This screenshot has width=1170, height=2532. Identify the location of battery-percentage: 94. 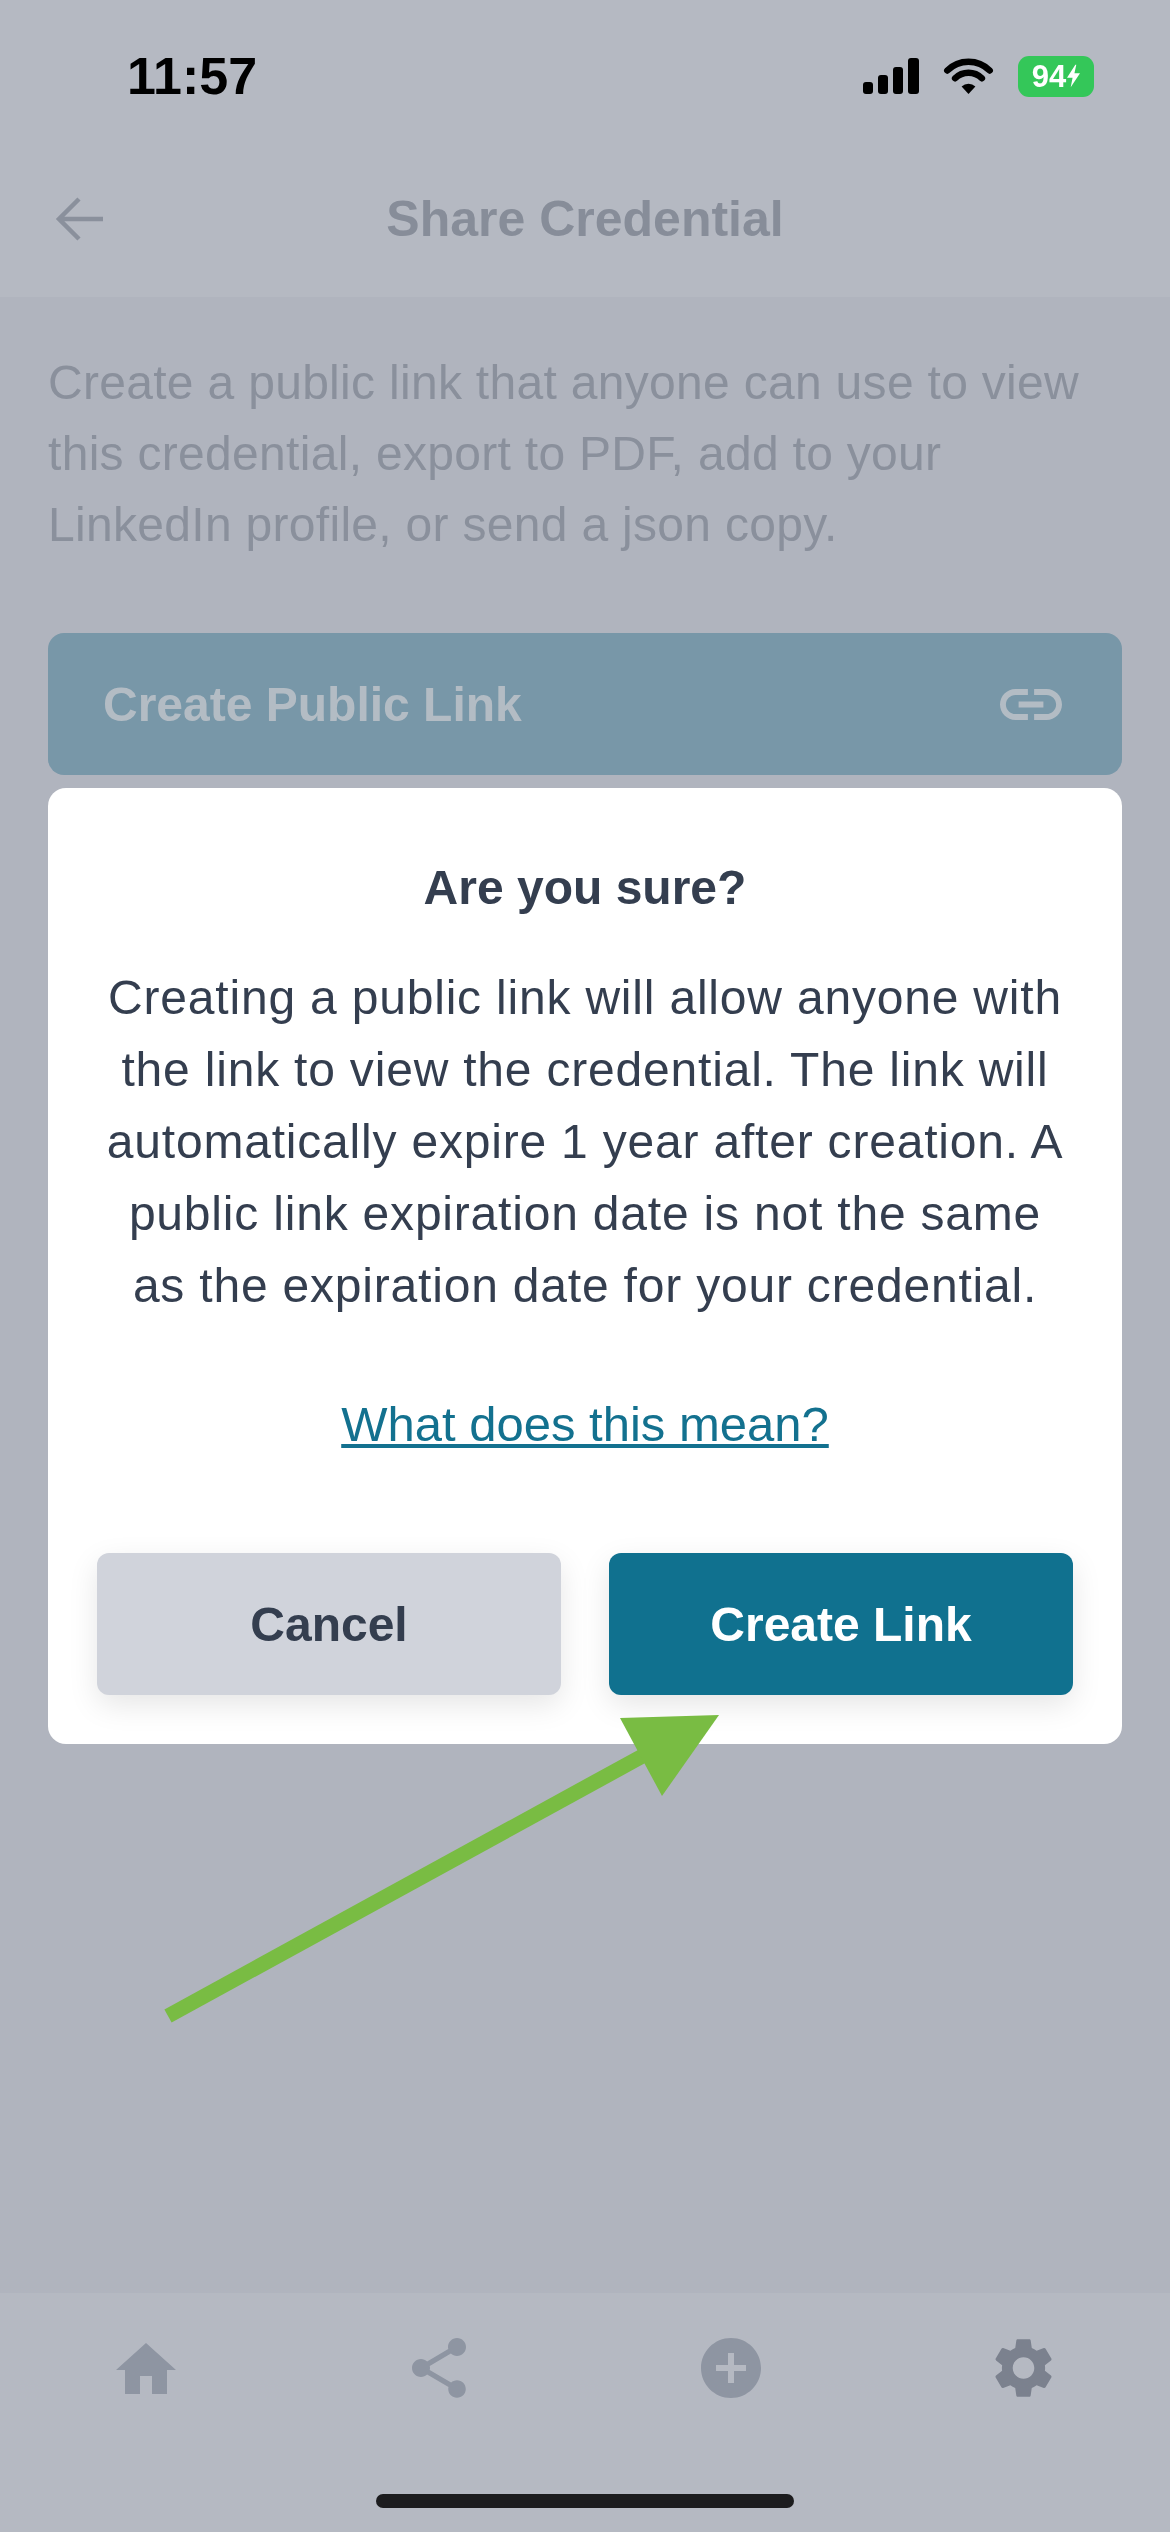
(1049, 76).